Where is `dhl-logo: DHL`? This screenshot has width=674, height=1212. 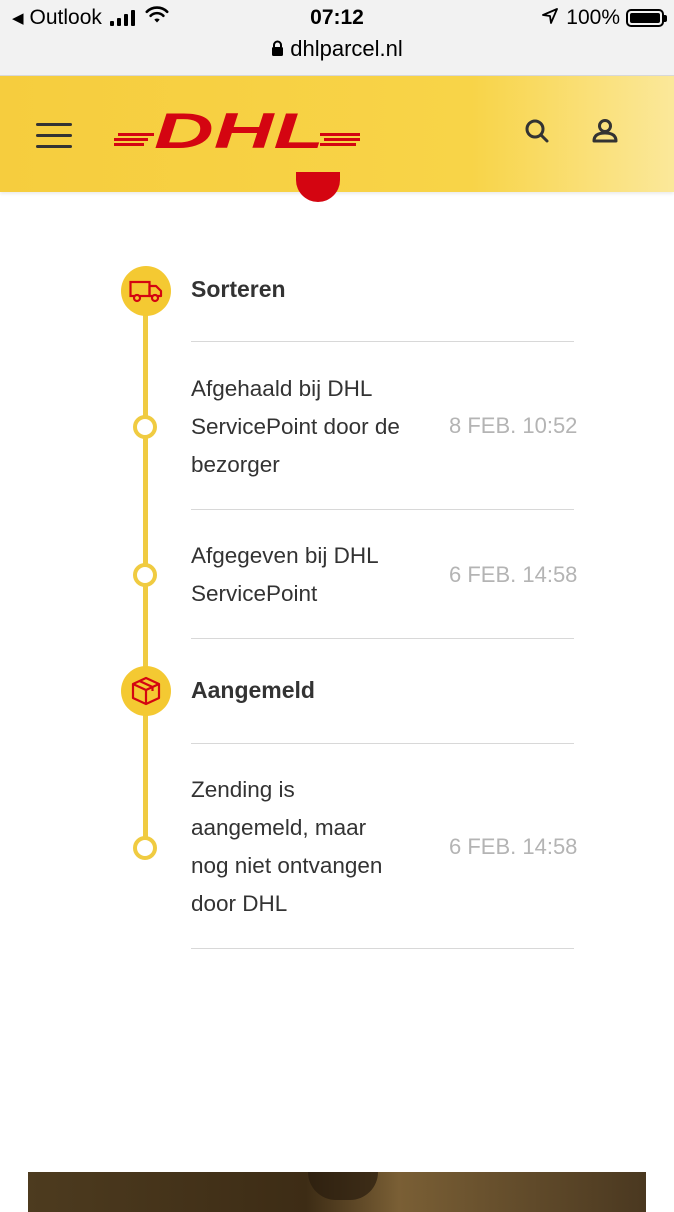 dhl-logo: DHL is located at coordinates (237, 131).